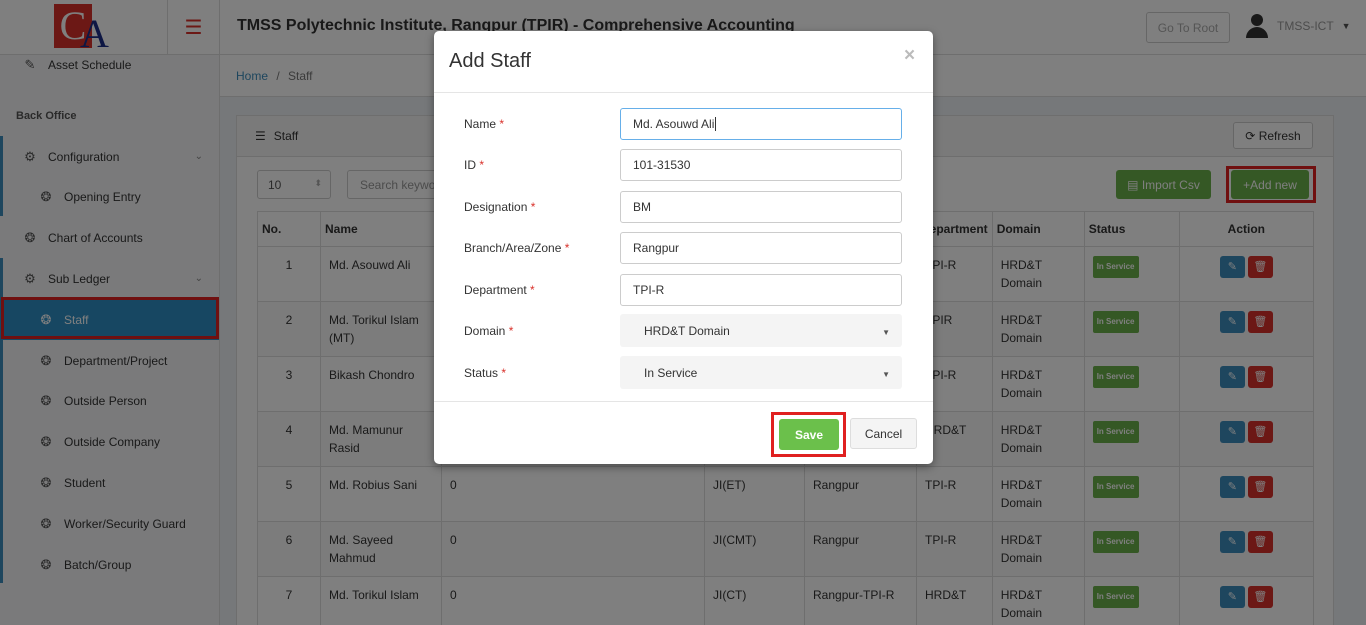 The image size is (1366, 625). Describe the element at coordinates (716, 124) in the screenshot. I see `text-cursor` at that location.